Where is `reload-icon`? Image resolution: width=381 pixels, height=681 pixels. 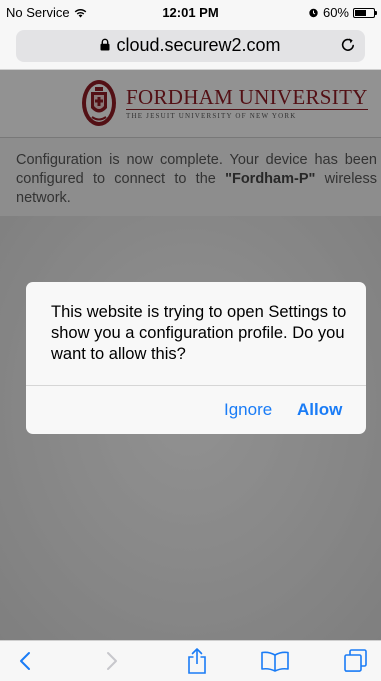
reload-icon is located at coordinates (348, 45).